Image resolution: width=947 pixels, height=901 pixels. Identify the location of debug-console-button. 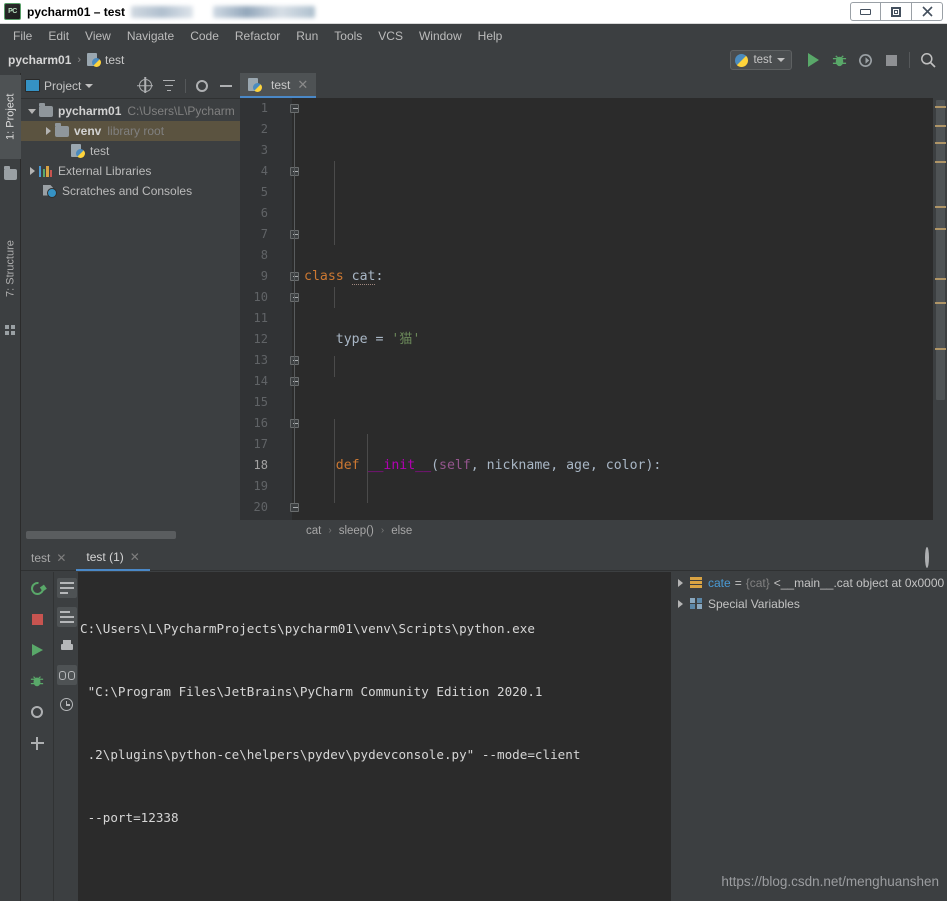
(37, 681).